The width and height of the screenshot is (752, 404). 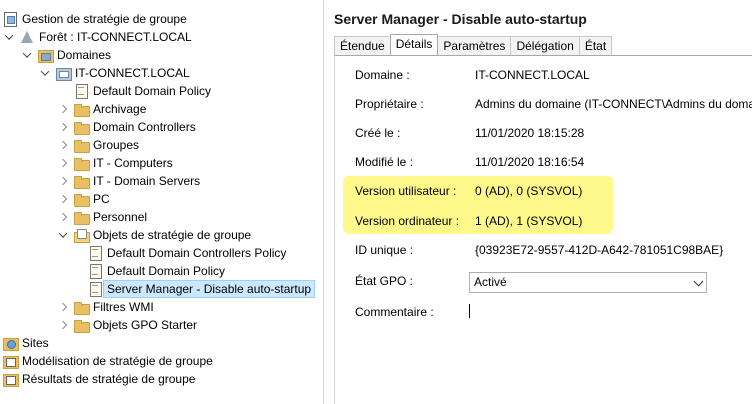 What do you see at coordinates (133, 163) in the screenshot?
I see `tree-item-label: IT - Computers` at bounding box center [133, 163].